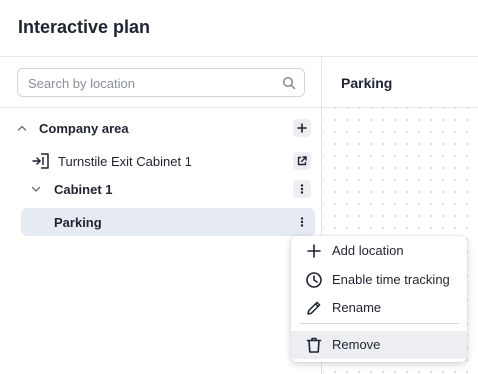  I want to click on menu-item-rename: Rename, so click(379, 308).